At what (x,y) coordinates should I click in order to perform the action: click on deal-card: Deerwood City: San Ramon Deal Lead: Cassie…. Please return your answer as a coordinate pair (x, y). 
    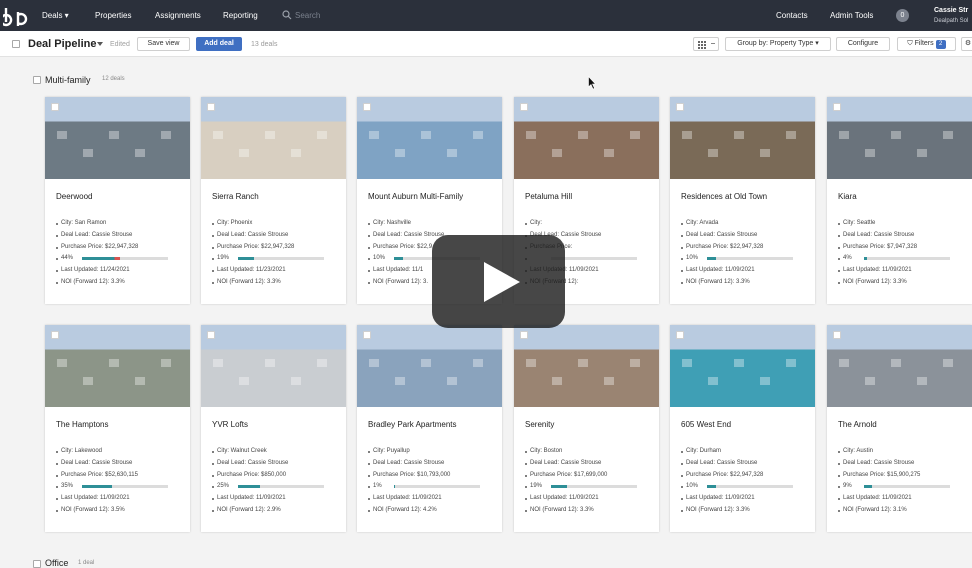
    Looking at the image, I should click on (117, 200).